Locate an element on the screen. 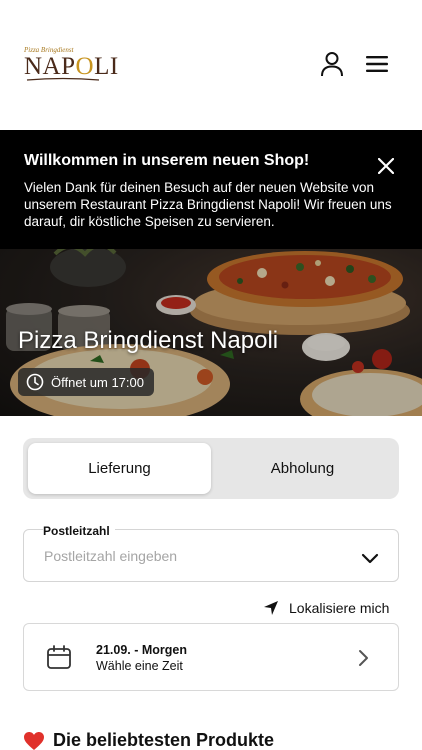 This screenshot has height=750, width=422. locate-me-button: Lokalisiere mich is located at coordinates (326, 608).